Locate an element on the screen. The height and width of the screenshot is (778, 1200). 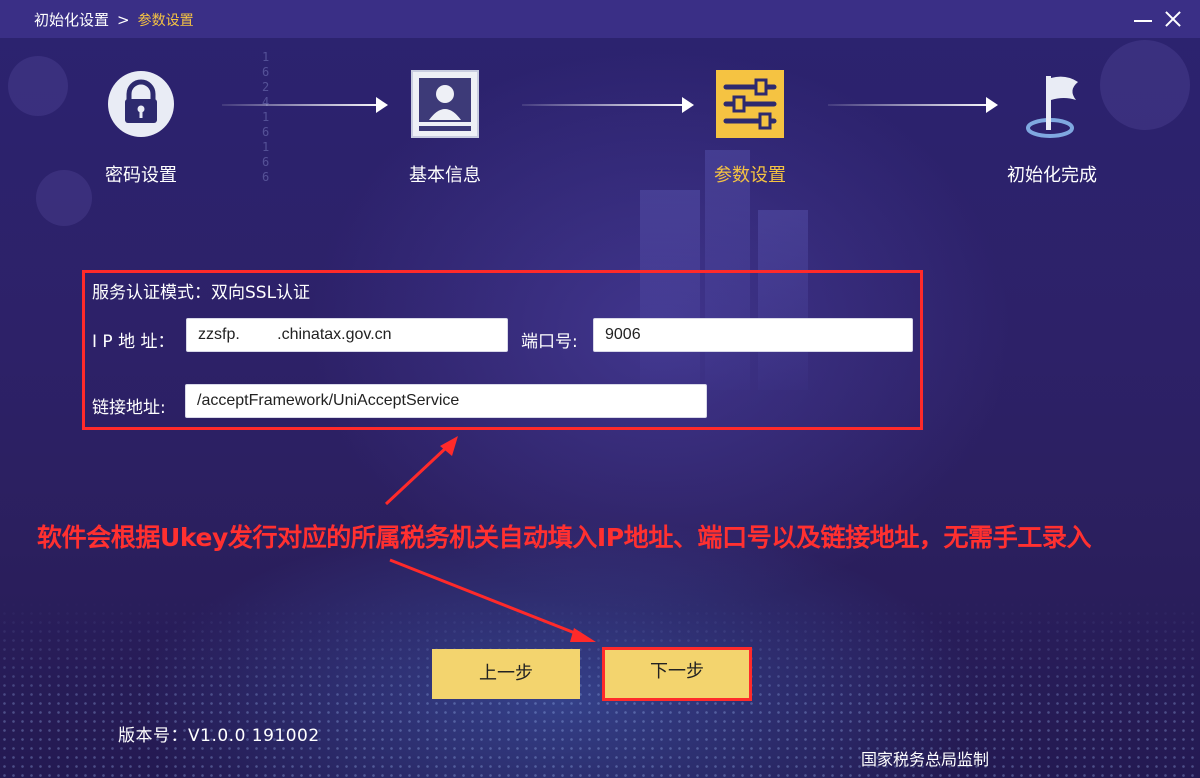
minimize-button is located at coordinates (1143, 19).